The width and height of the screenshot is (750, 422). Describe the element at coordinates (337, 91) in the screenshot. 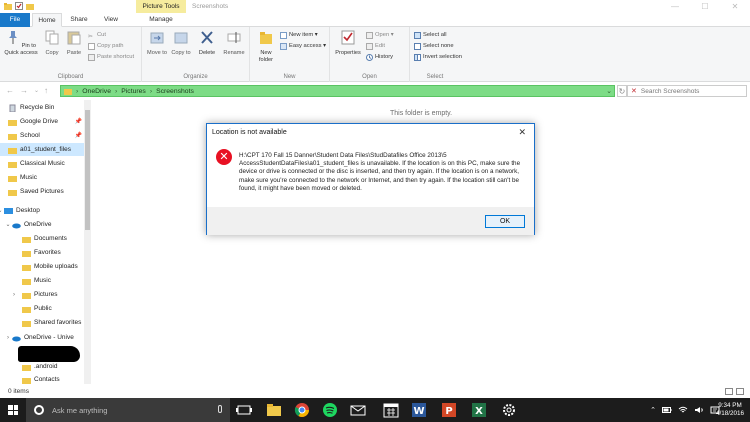

I see `address-bar: › OneDrive › Pictures › Screenshots ⌄` at that location.